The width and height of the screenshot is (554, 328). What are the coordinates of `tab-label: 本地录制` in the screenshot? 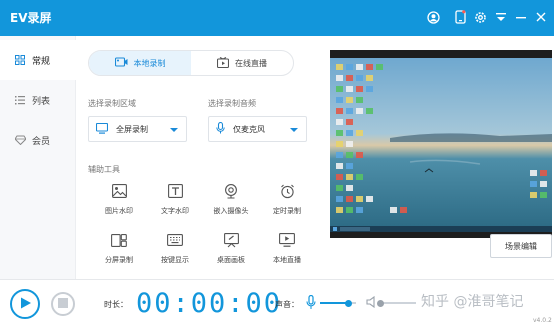 It's located at (149, 63).